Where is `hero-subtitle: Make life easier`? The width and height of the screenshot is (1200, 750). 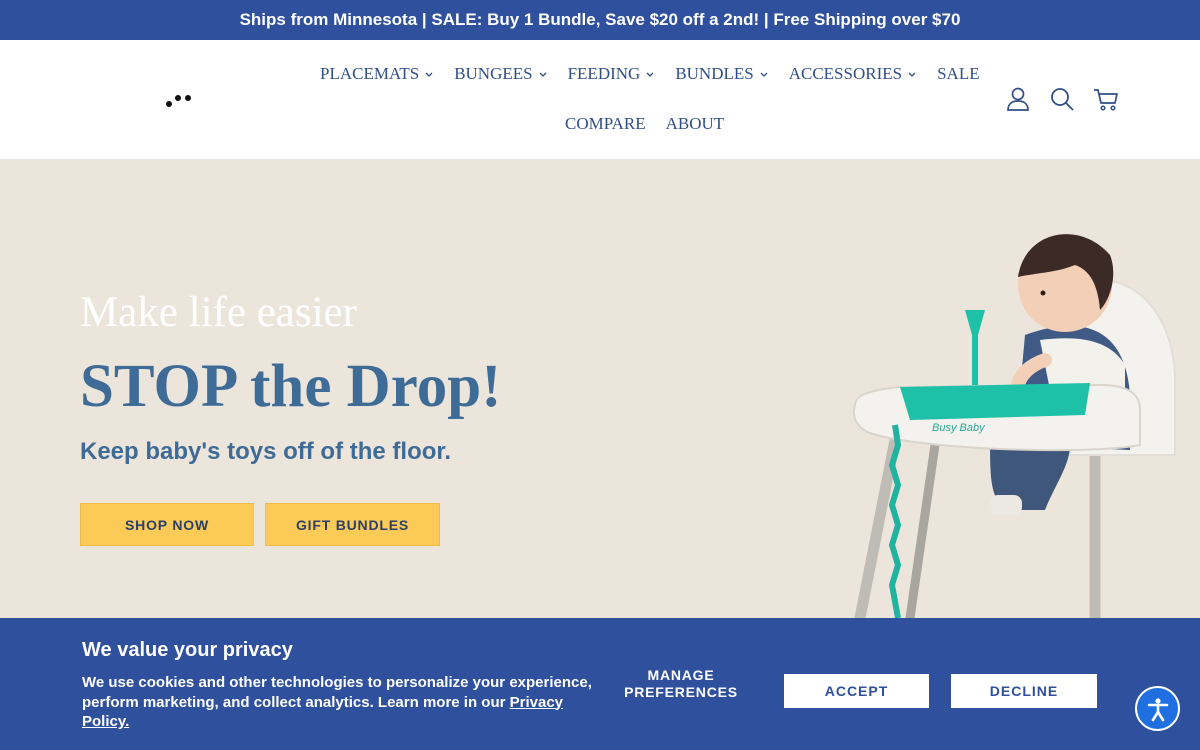 hero-subtitle: Make life easier is located at coordinates (218, 312).